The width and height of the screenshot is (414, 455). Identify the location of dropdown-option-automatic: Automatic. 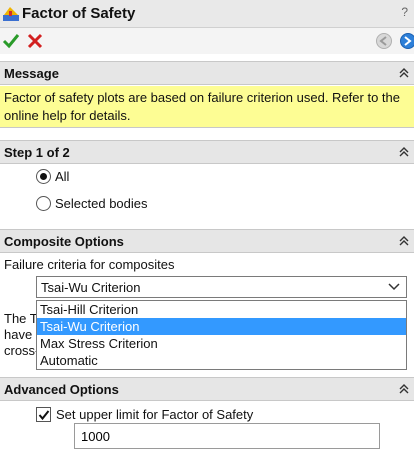
(221, 360).